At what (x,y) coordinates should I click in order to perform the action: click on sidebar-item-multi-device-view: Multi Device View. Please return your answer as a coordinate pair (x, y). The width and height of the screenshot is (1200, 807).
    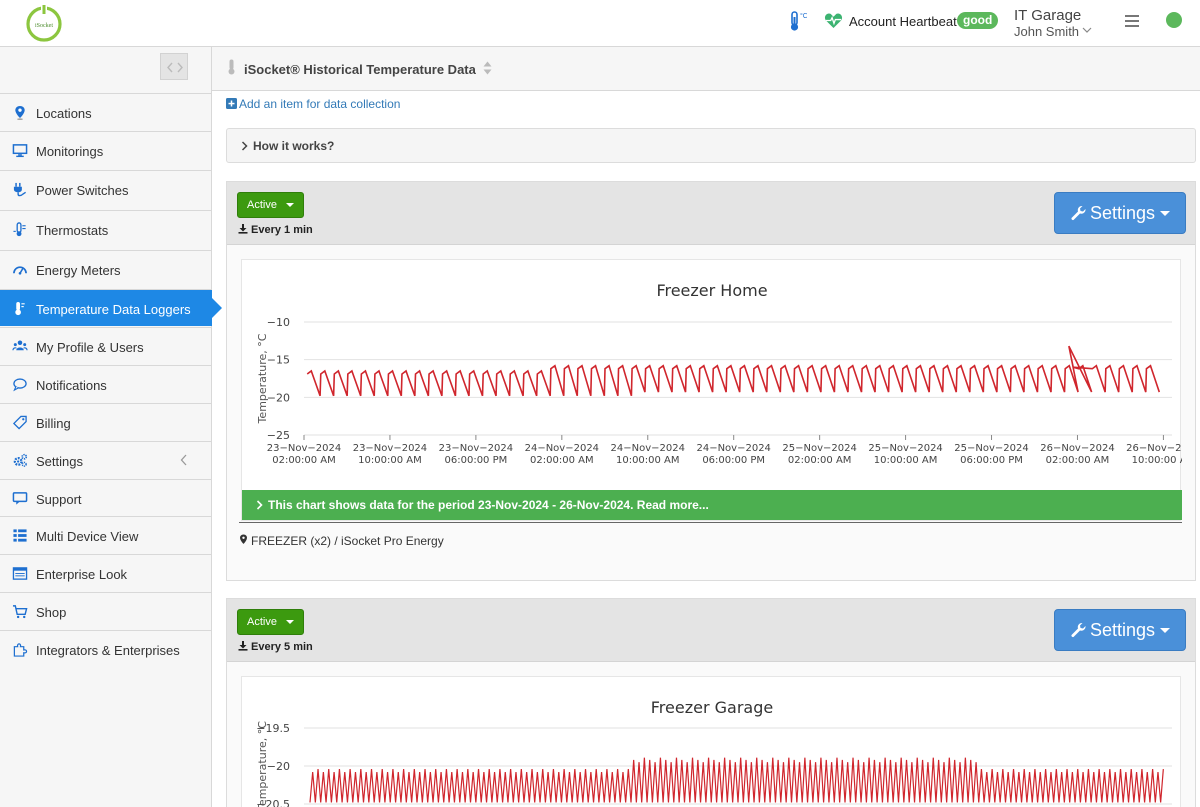
    Looking at the image, I should click on (106, 534).